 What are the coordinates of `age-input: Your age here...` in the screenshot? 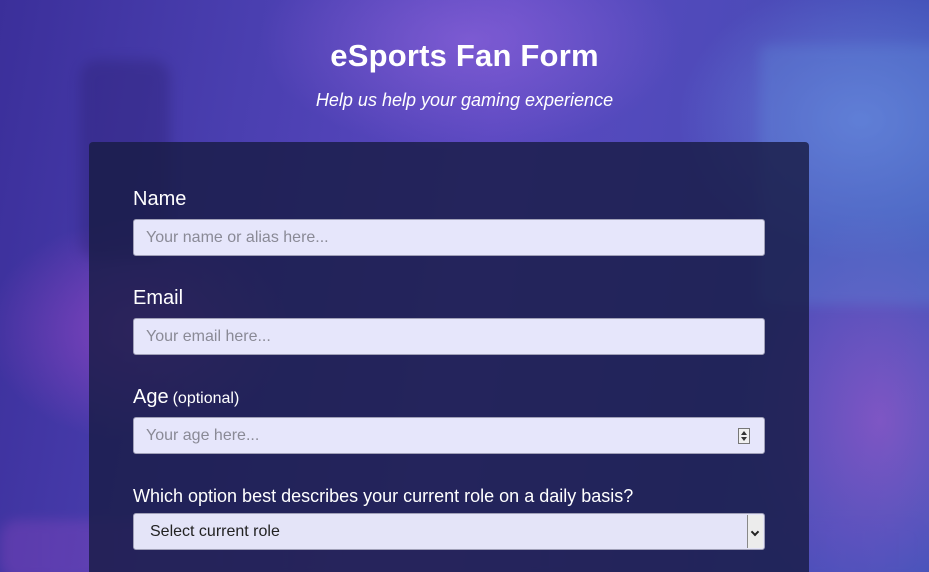 It's located at (449, 435).